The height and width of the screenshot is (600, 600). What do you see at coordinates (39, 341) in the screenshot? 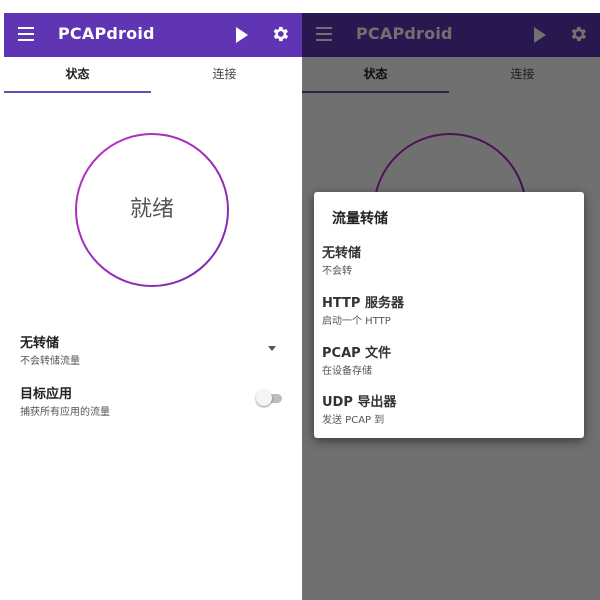
I see `dump-mode-title: 无转储` at bounding box center [39, 341].